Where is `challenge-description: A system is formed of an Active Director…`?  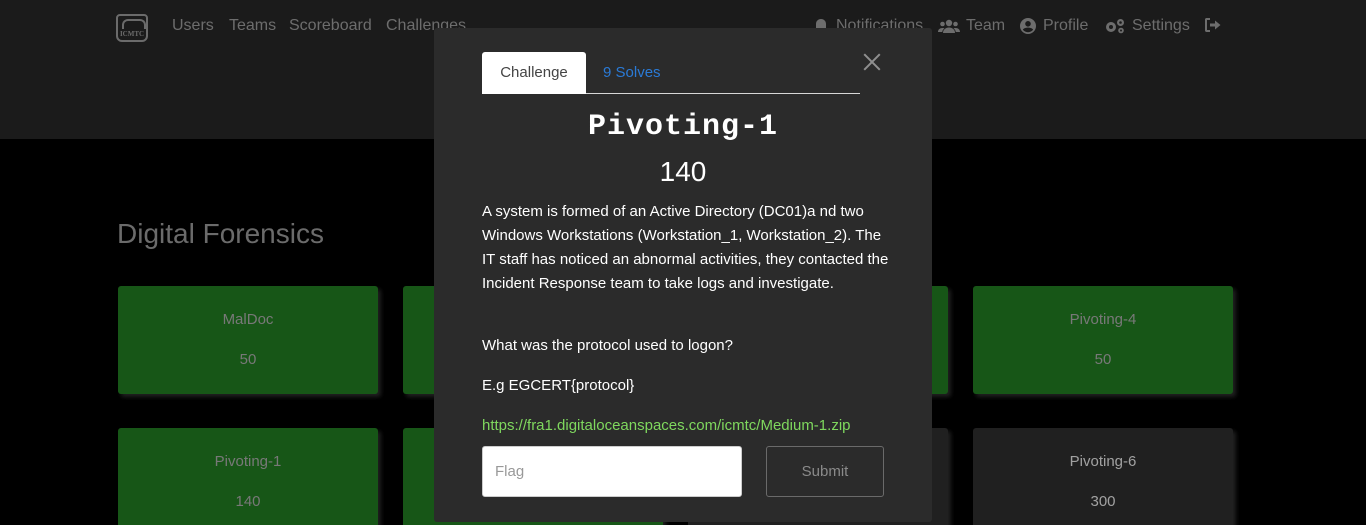
challenge-description: A system is formed of an Active Director… is located at coordinates (685, 247).